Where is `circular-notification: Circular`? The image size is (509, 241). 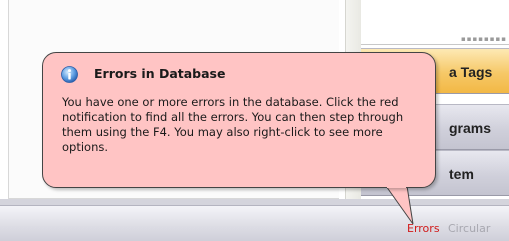
circular-notification: Circular is located at coordinates (469, 228).